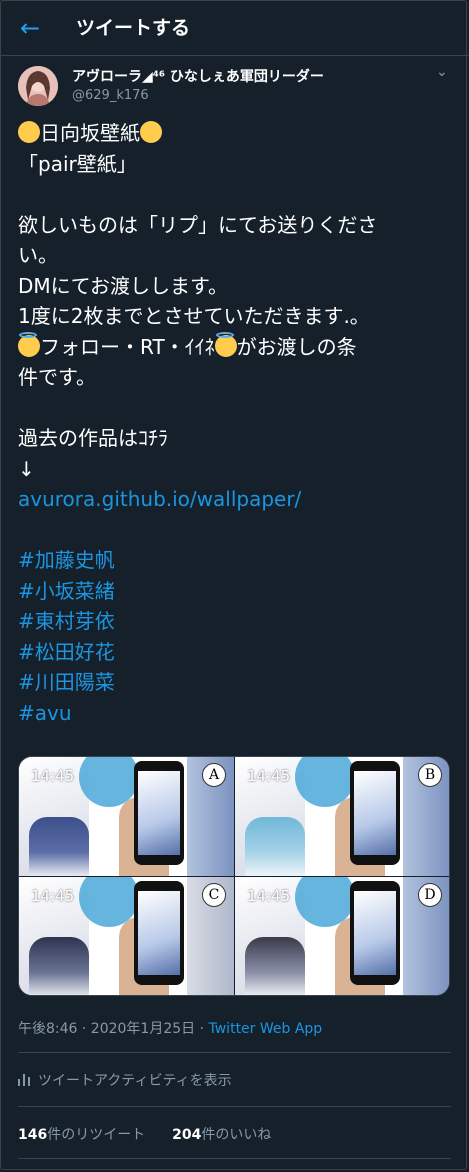 This screenshot has height=1172, width=469. What do you see at coordinates (26, 468) in the screenshot?
I see `tweet-line: ↓` at bounding box center [26, 468].